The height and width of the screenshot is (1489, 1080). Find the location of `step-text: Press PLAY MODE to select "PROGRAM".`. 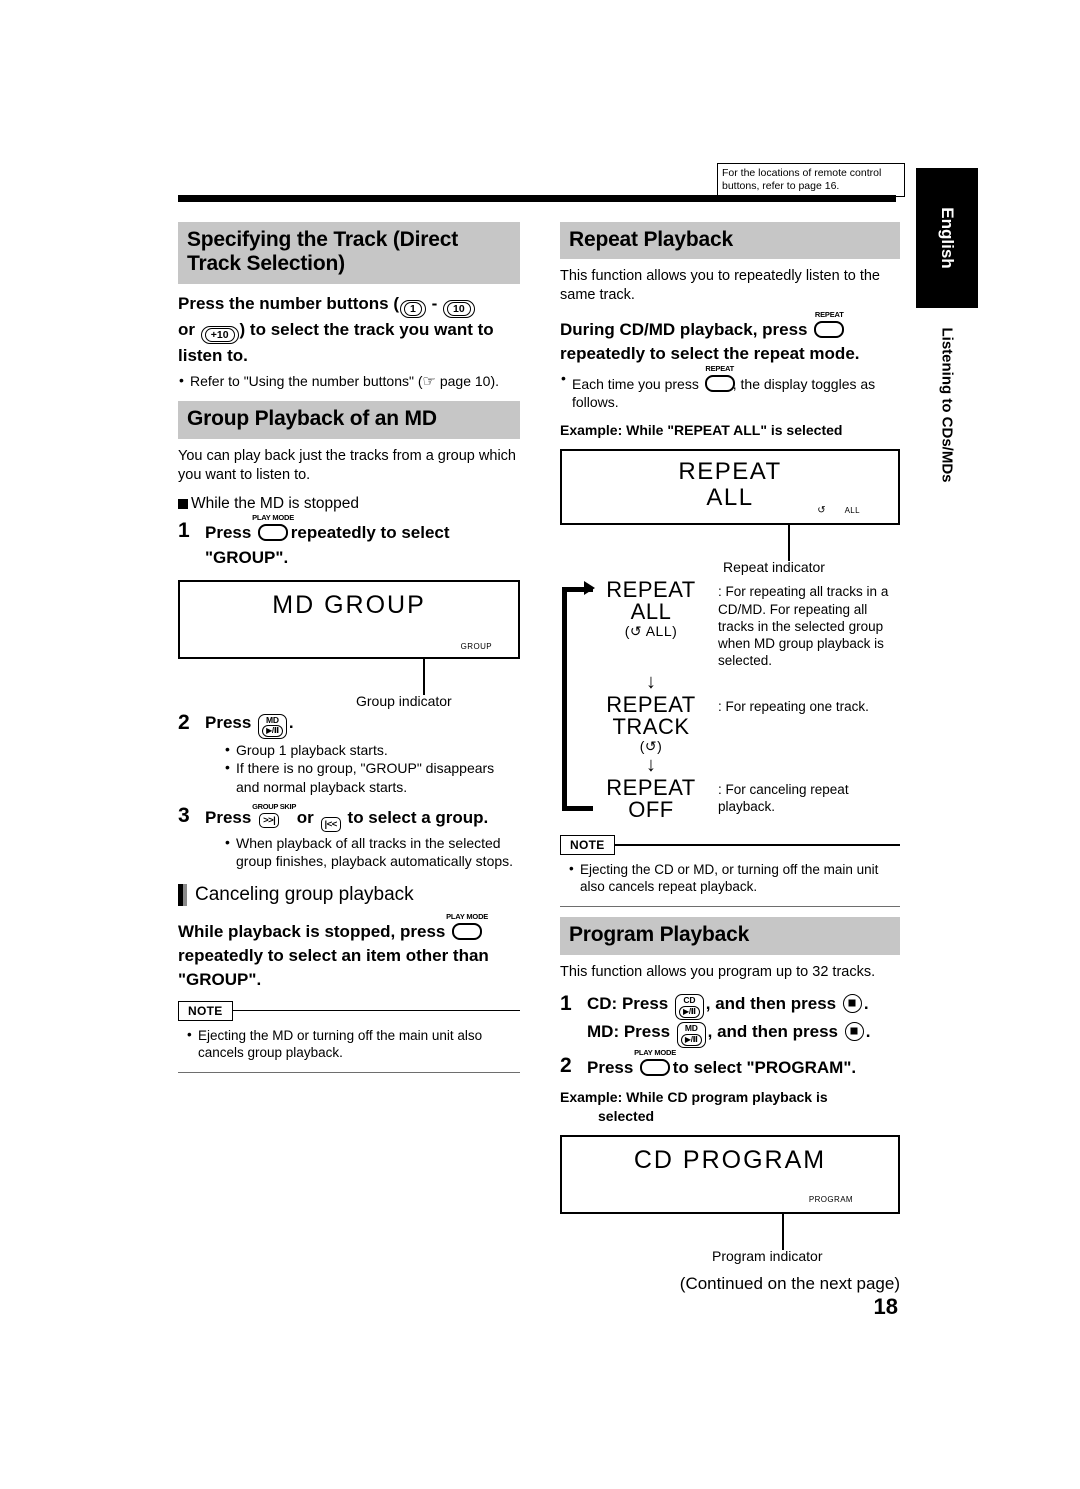

step-text: Press PLAY MODE to select "PROGRAM". is located at coordinates (743, 1065).